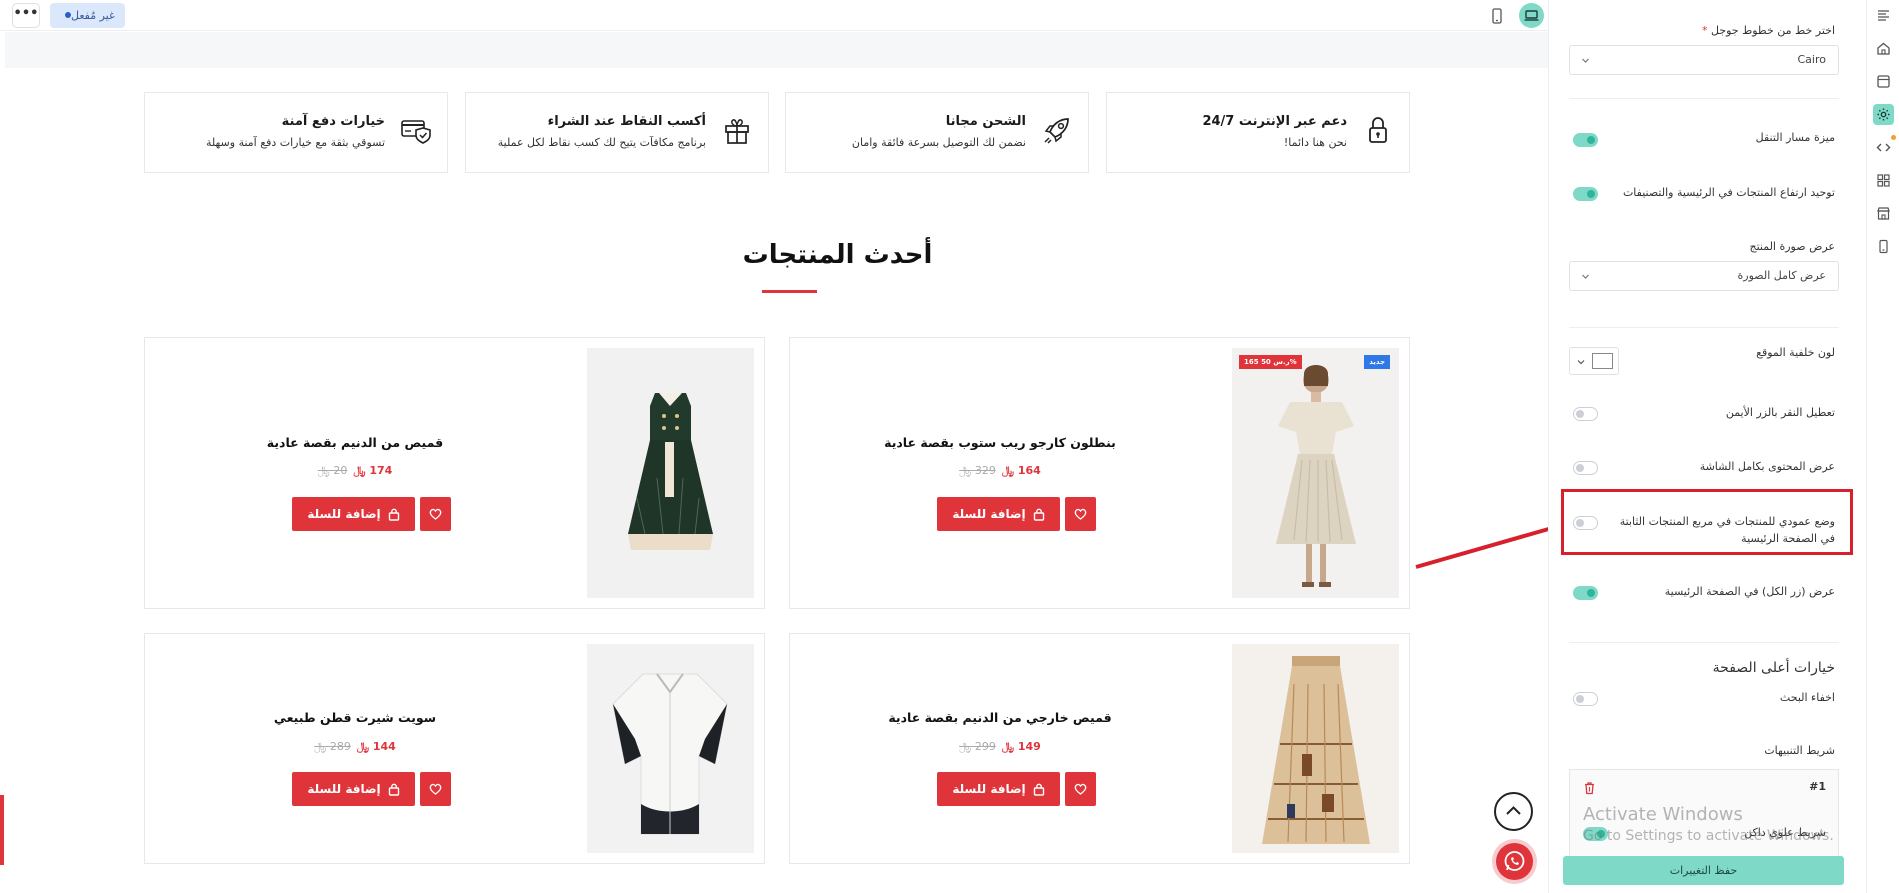  What do you see at coordinates (1883, 147) in the screenshot?
I see `code-icon` at bounding box center [1883, 147].